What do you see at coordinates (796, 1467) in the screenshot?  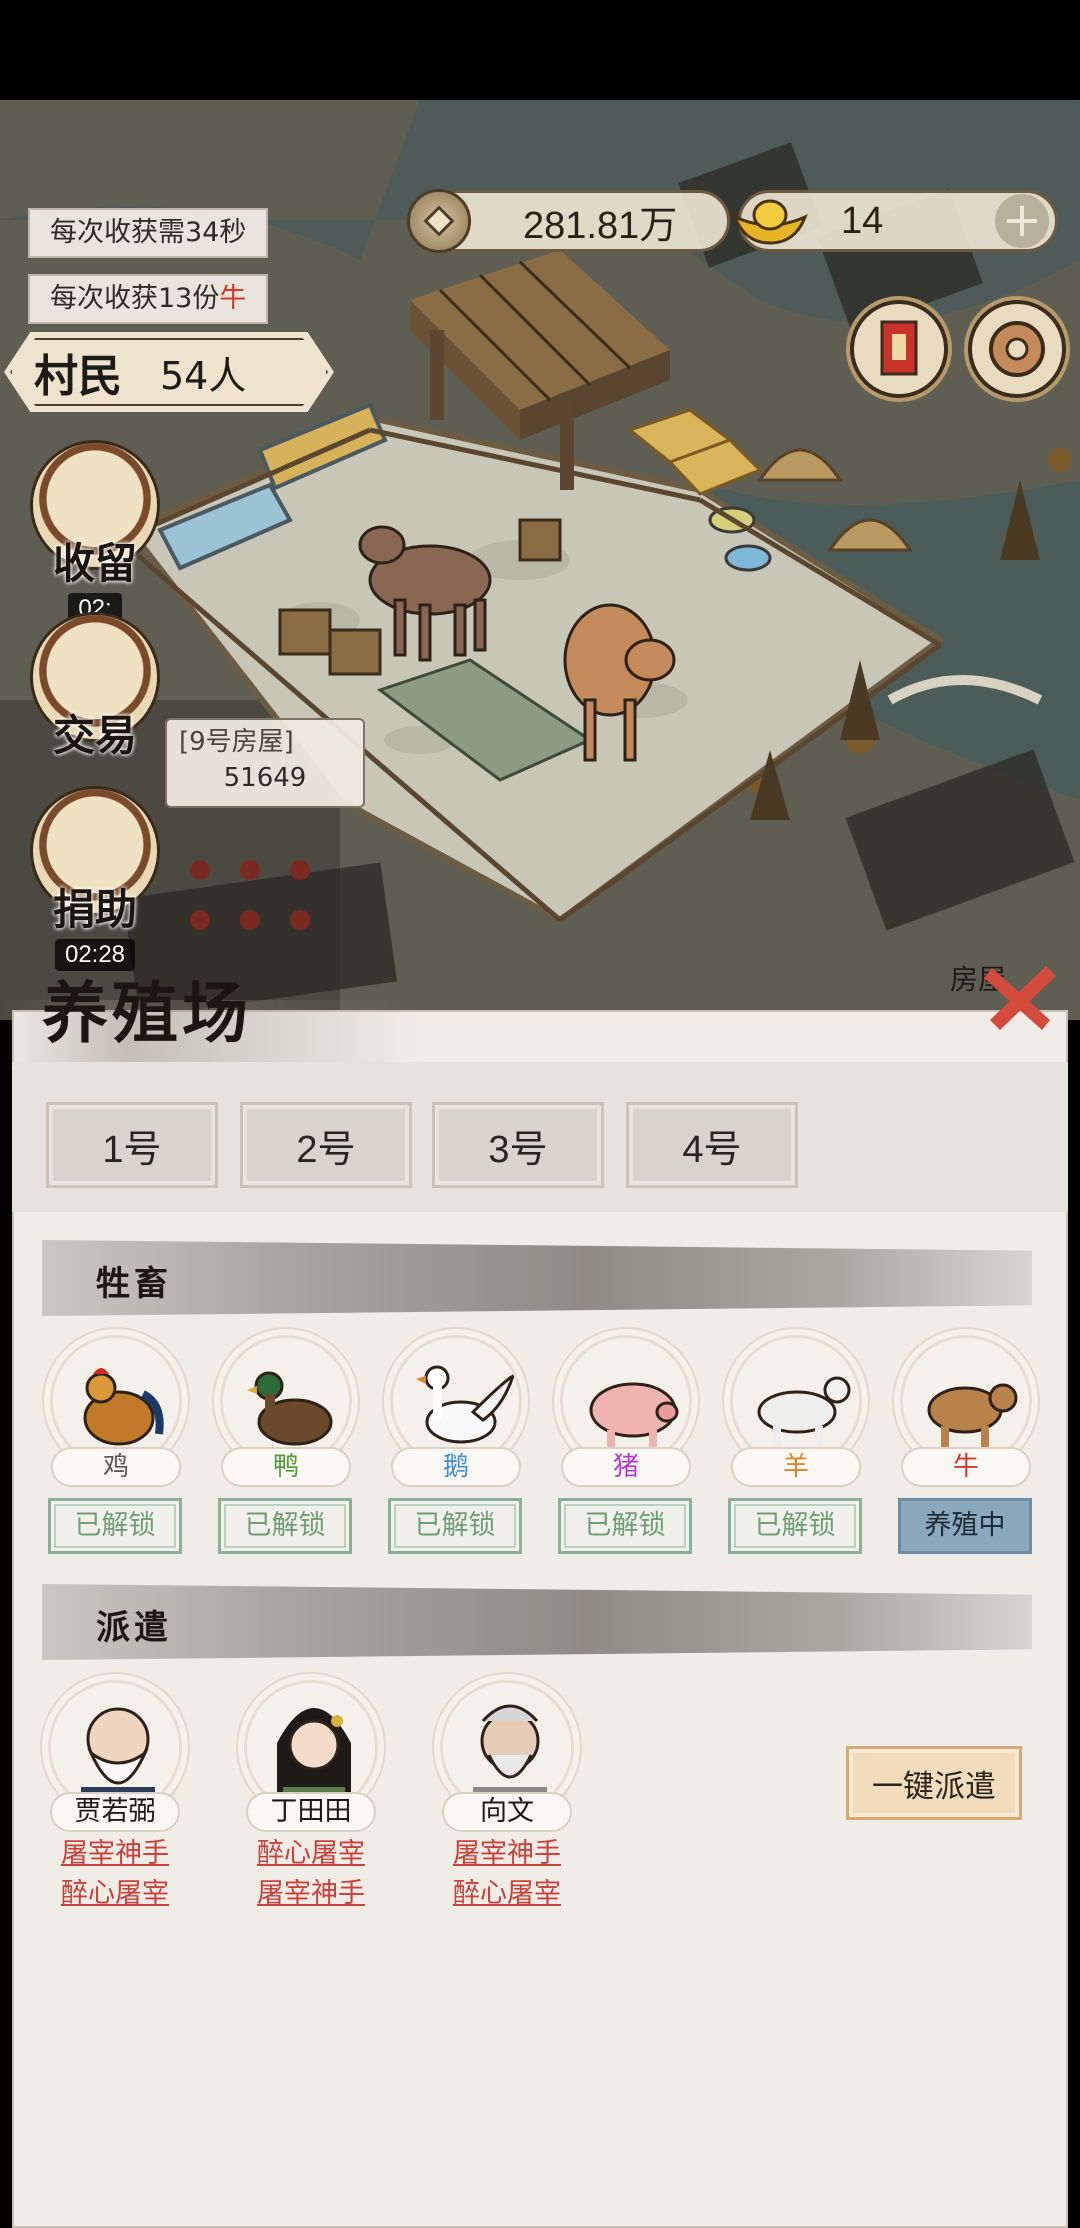 I see `animal-name: 羊` at bounding box center [796, 1467].